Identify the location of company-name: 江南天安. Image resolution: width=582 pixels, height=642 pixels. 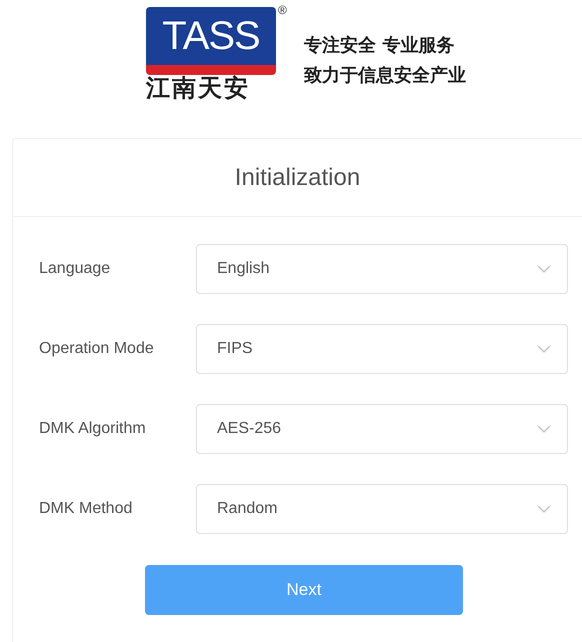
(198, 88).